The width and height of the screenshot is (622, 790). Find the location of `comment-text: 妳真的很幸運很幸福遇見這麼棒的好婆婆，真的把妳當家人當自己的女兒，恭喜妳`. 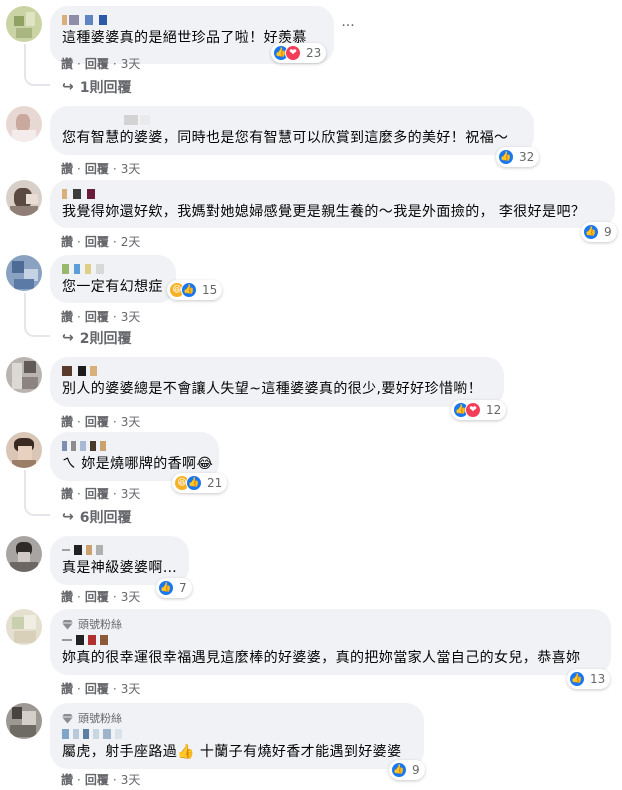

comment-text: 妳真的很幸運很幸福遇見這麼棒的好婆婆，真的把妳當家人當自己的女兒，恭喜妳 is located at coordinates (321, 658).